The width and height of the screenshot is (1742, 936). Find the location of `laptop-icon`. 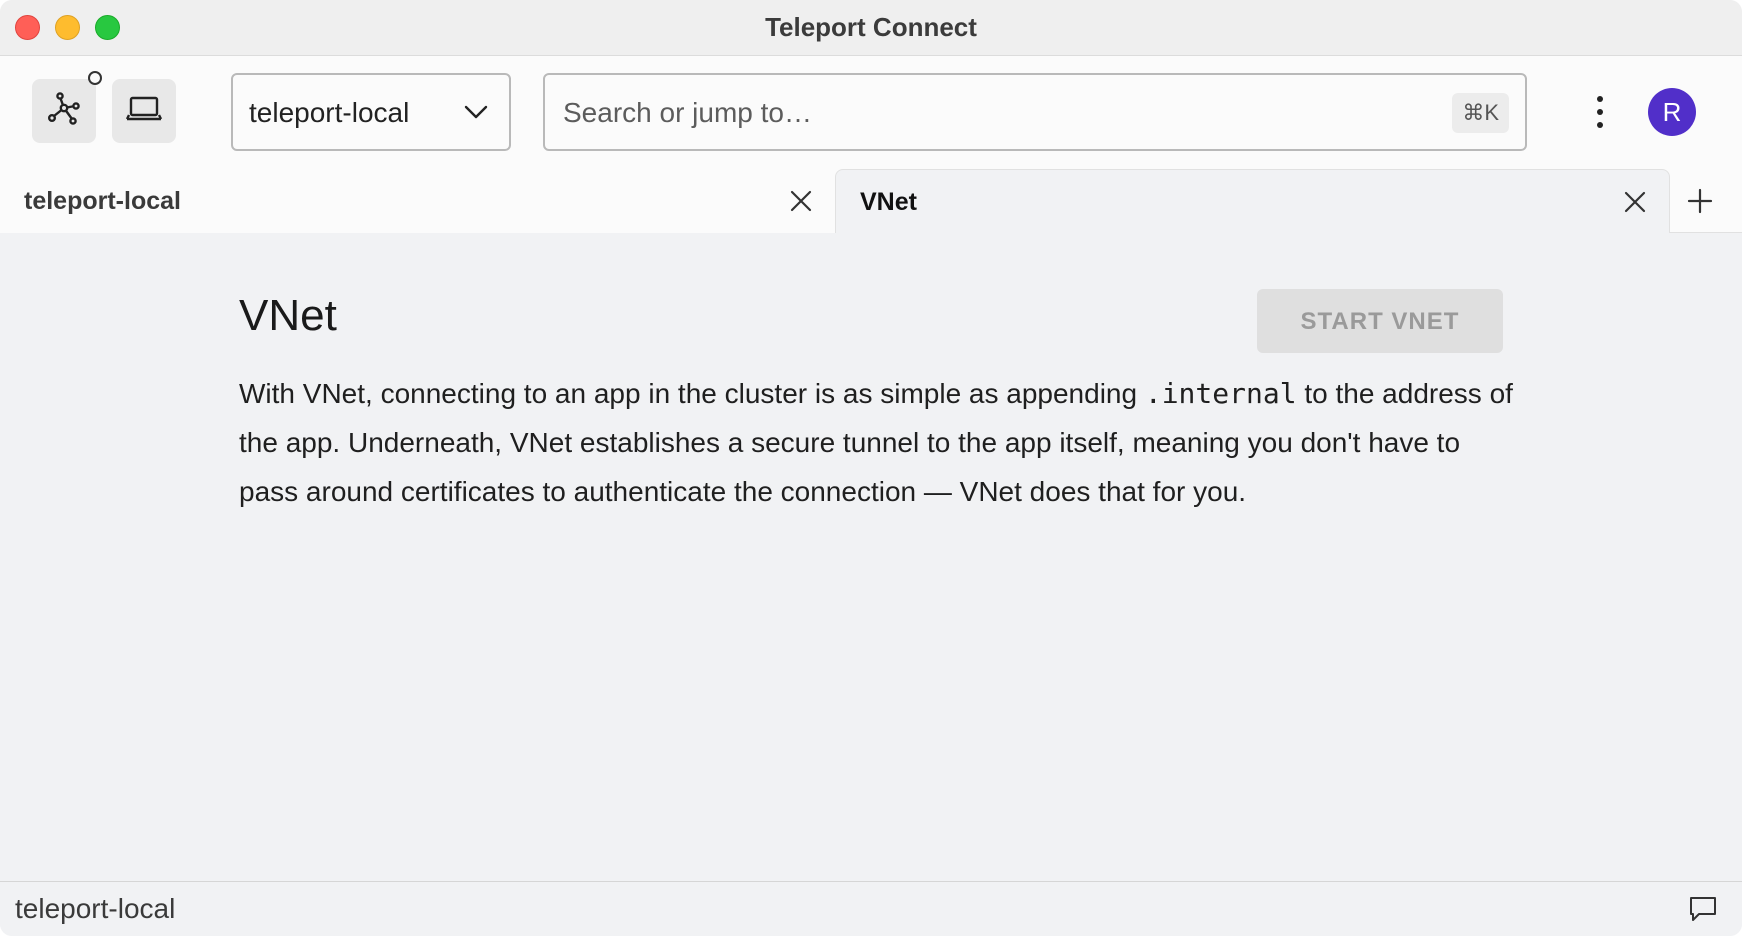

laptop-icon is located at coordinates (144, 111).